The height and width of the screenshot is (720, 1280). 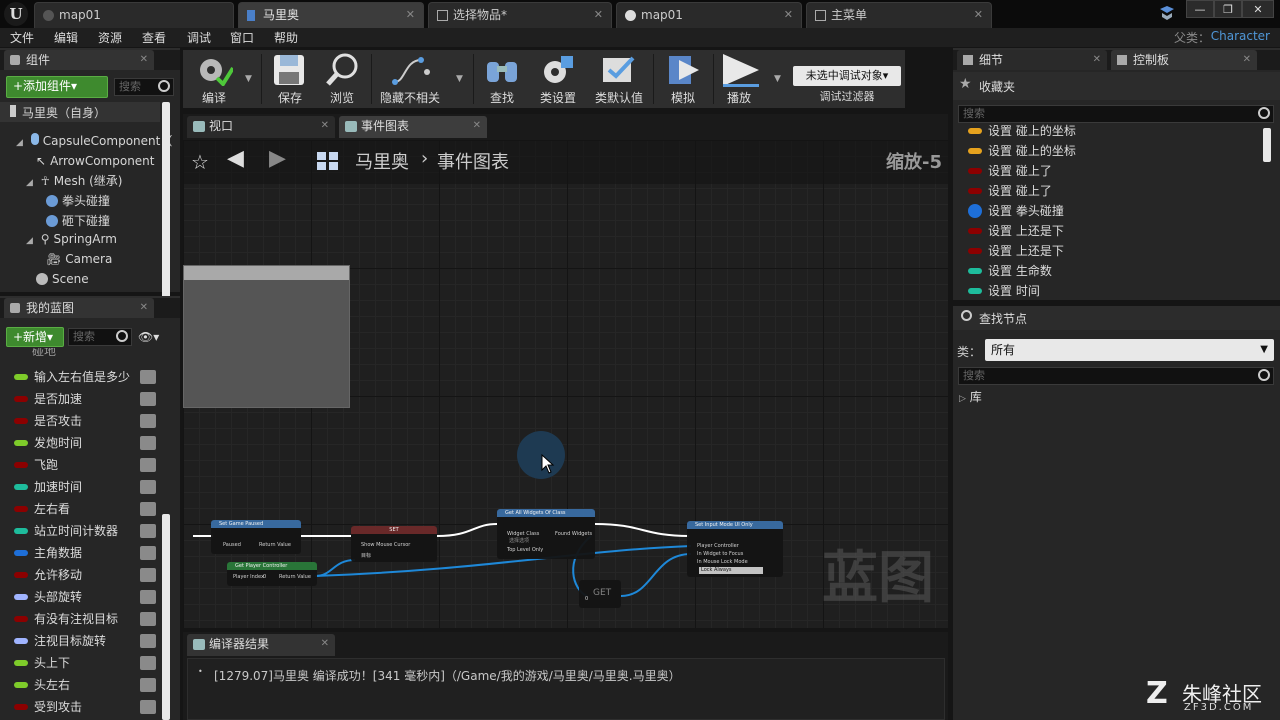 What do you see at coordinates (154, 37) in the screenshot?
I see `menu-view: 查看` at bounding box center [154, 37].